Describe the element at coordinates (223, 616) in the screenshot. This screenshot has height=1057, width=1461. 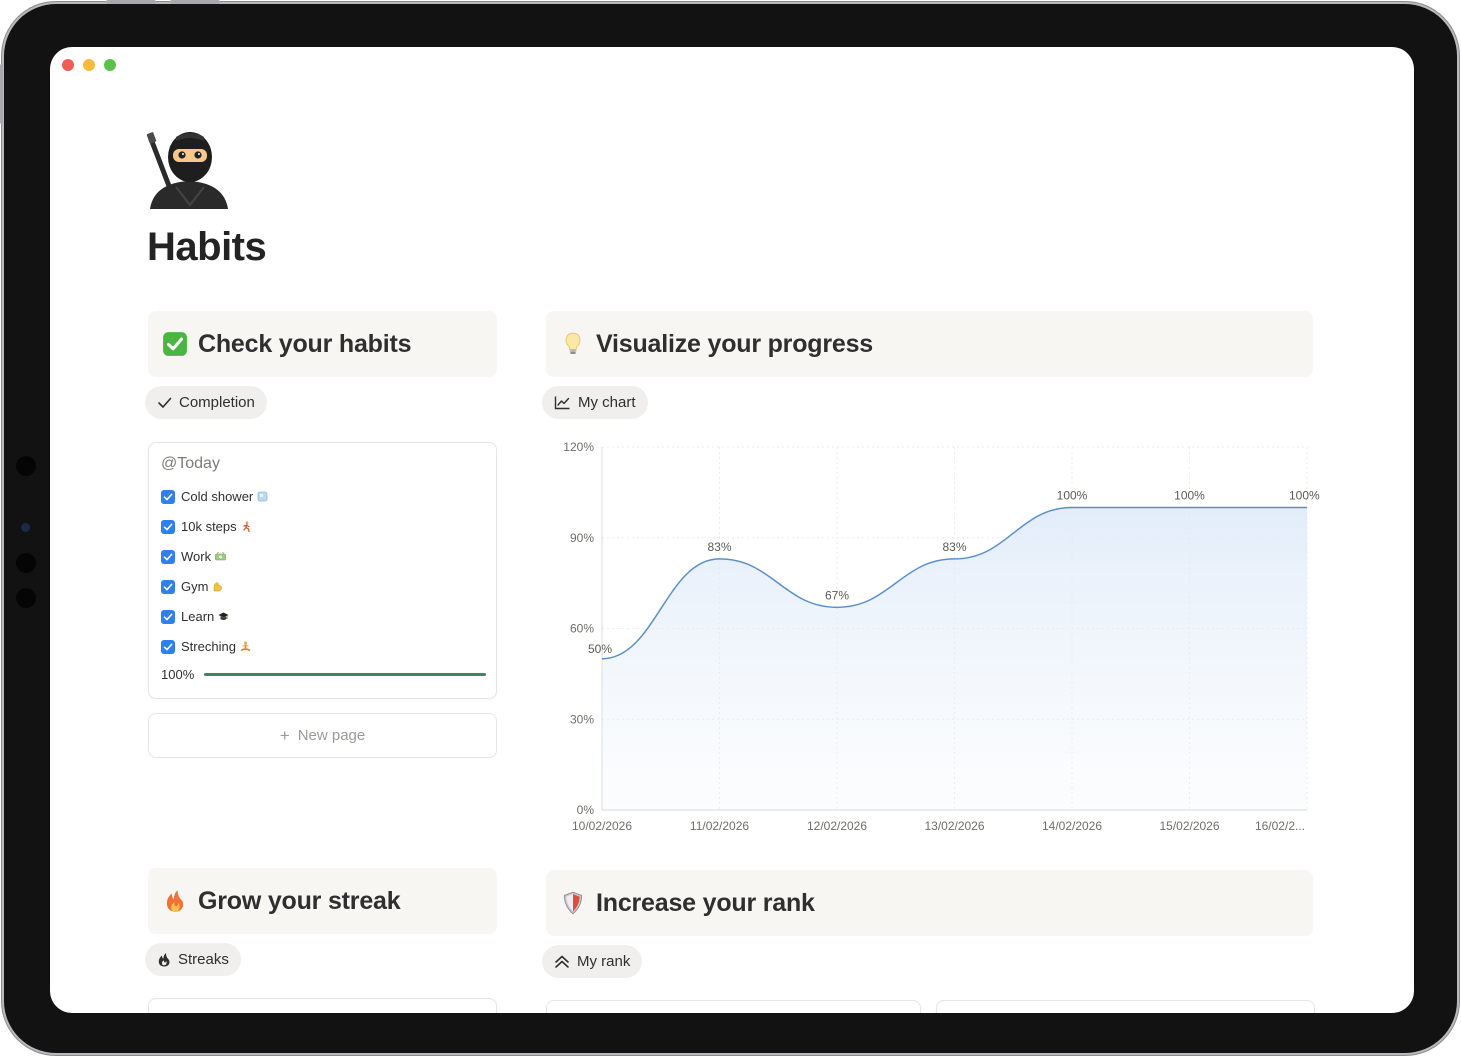
I see `graduation-cap-icon` at that location.